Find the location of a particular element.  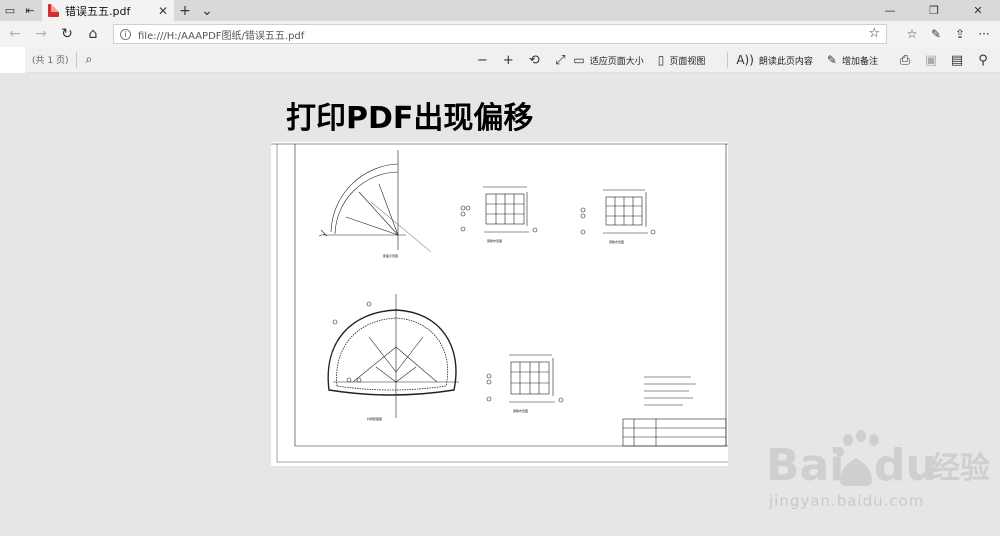

baidu-watermark: Bai du 经验 is located at coordinates (881, 462).